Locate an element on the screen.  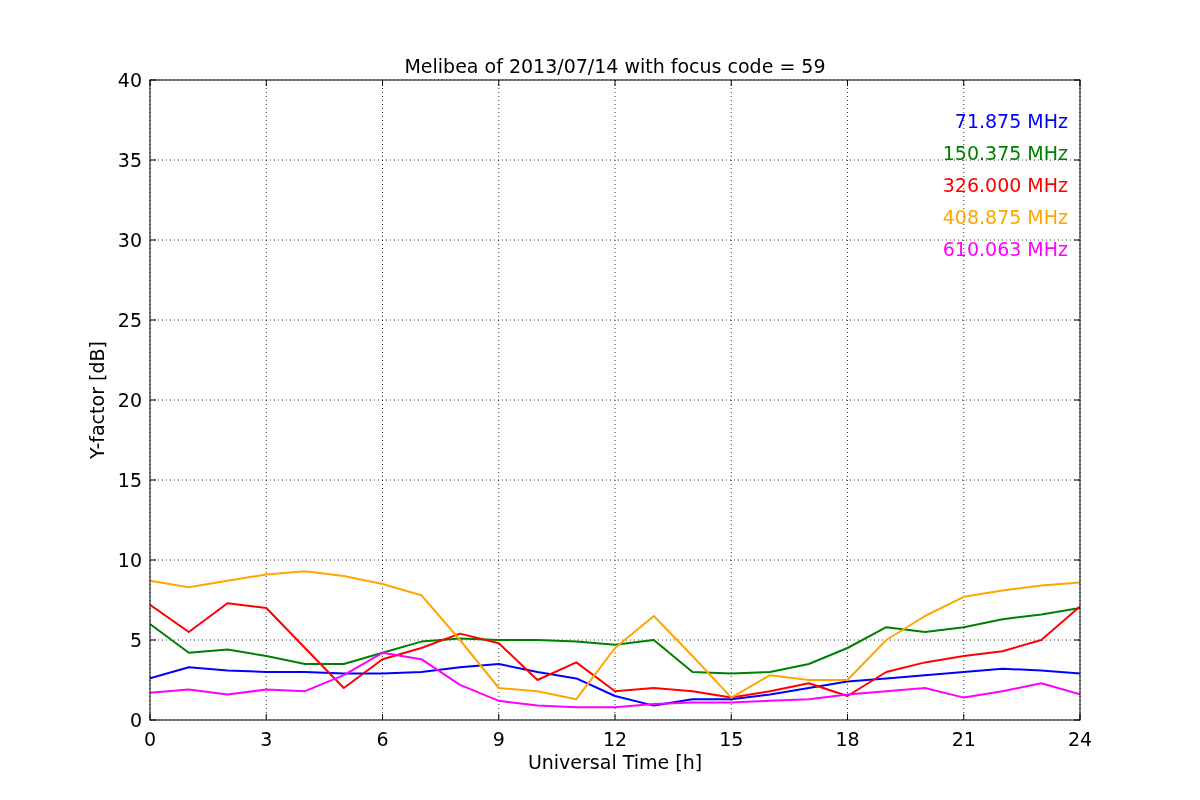
legend-label: 408.875 MHz is located at coordinates (1005, 217).